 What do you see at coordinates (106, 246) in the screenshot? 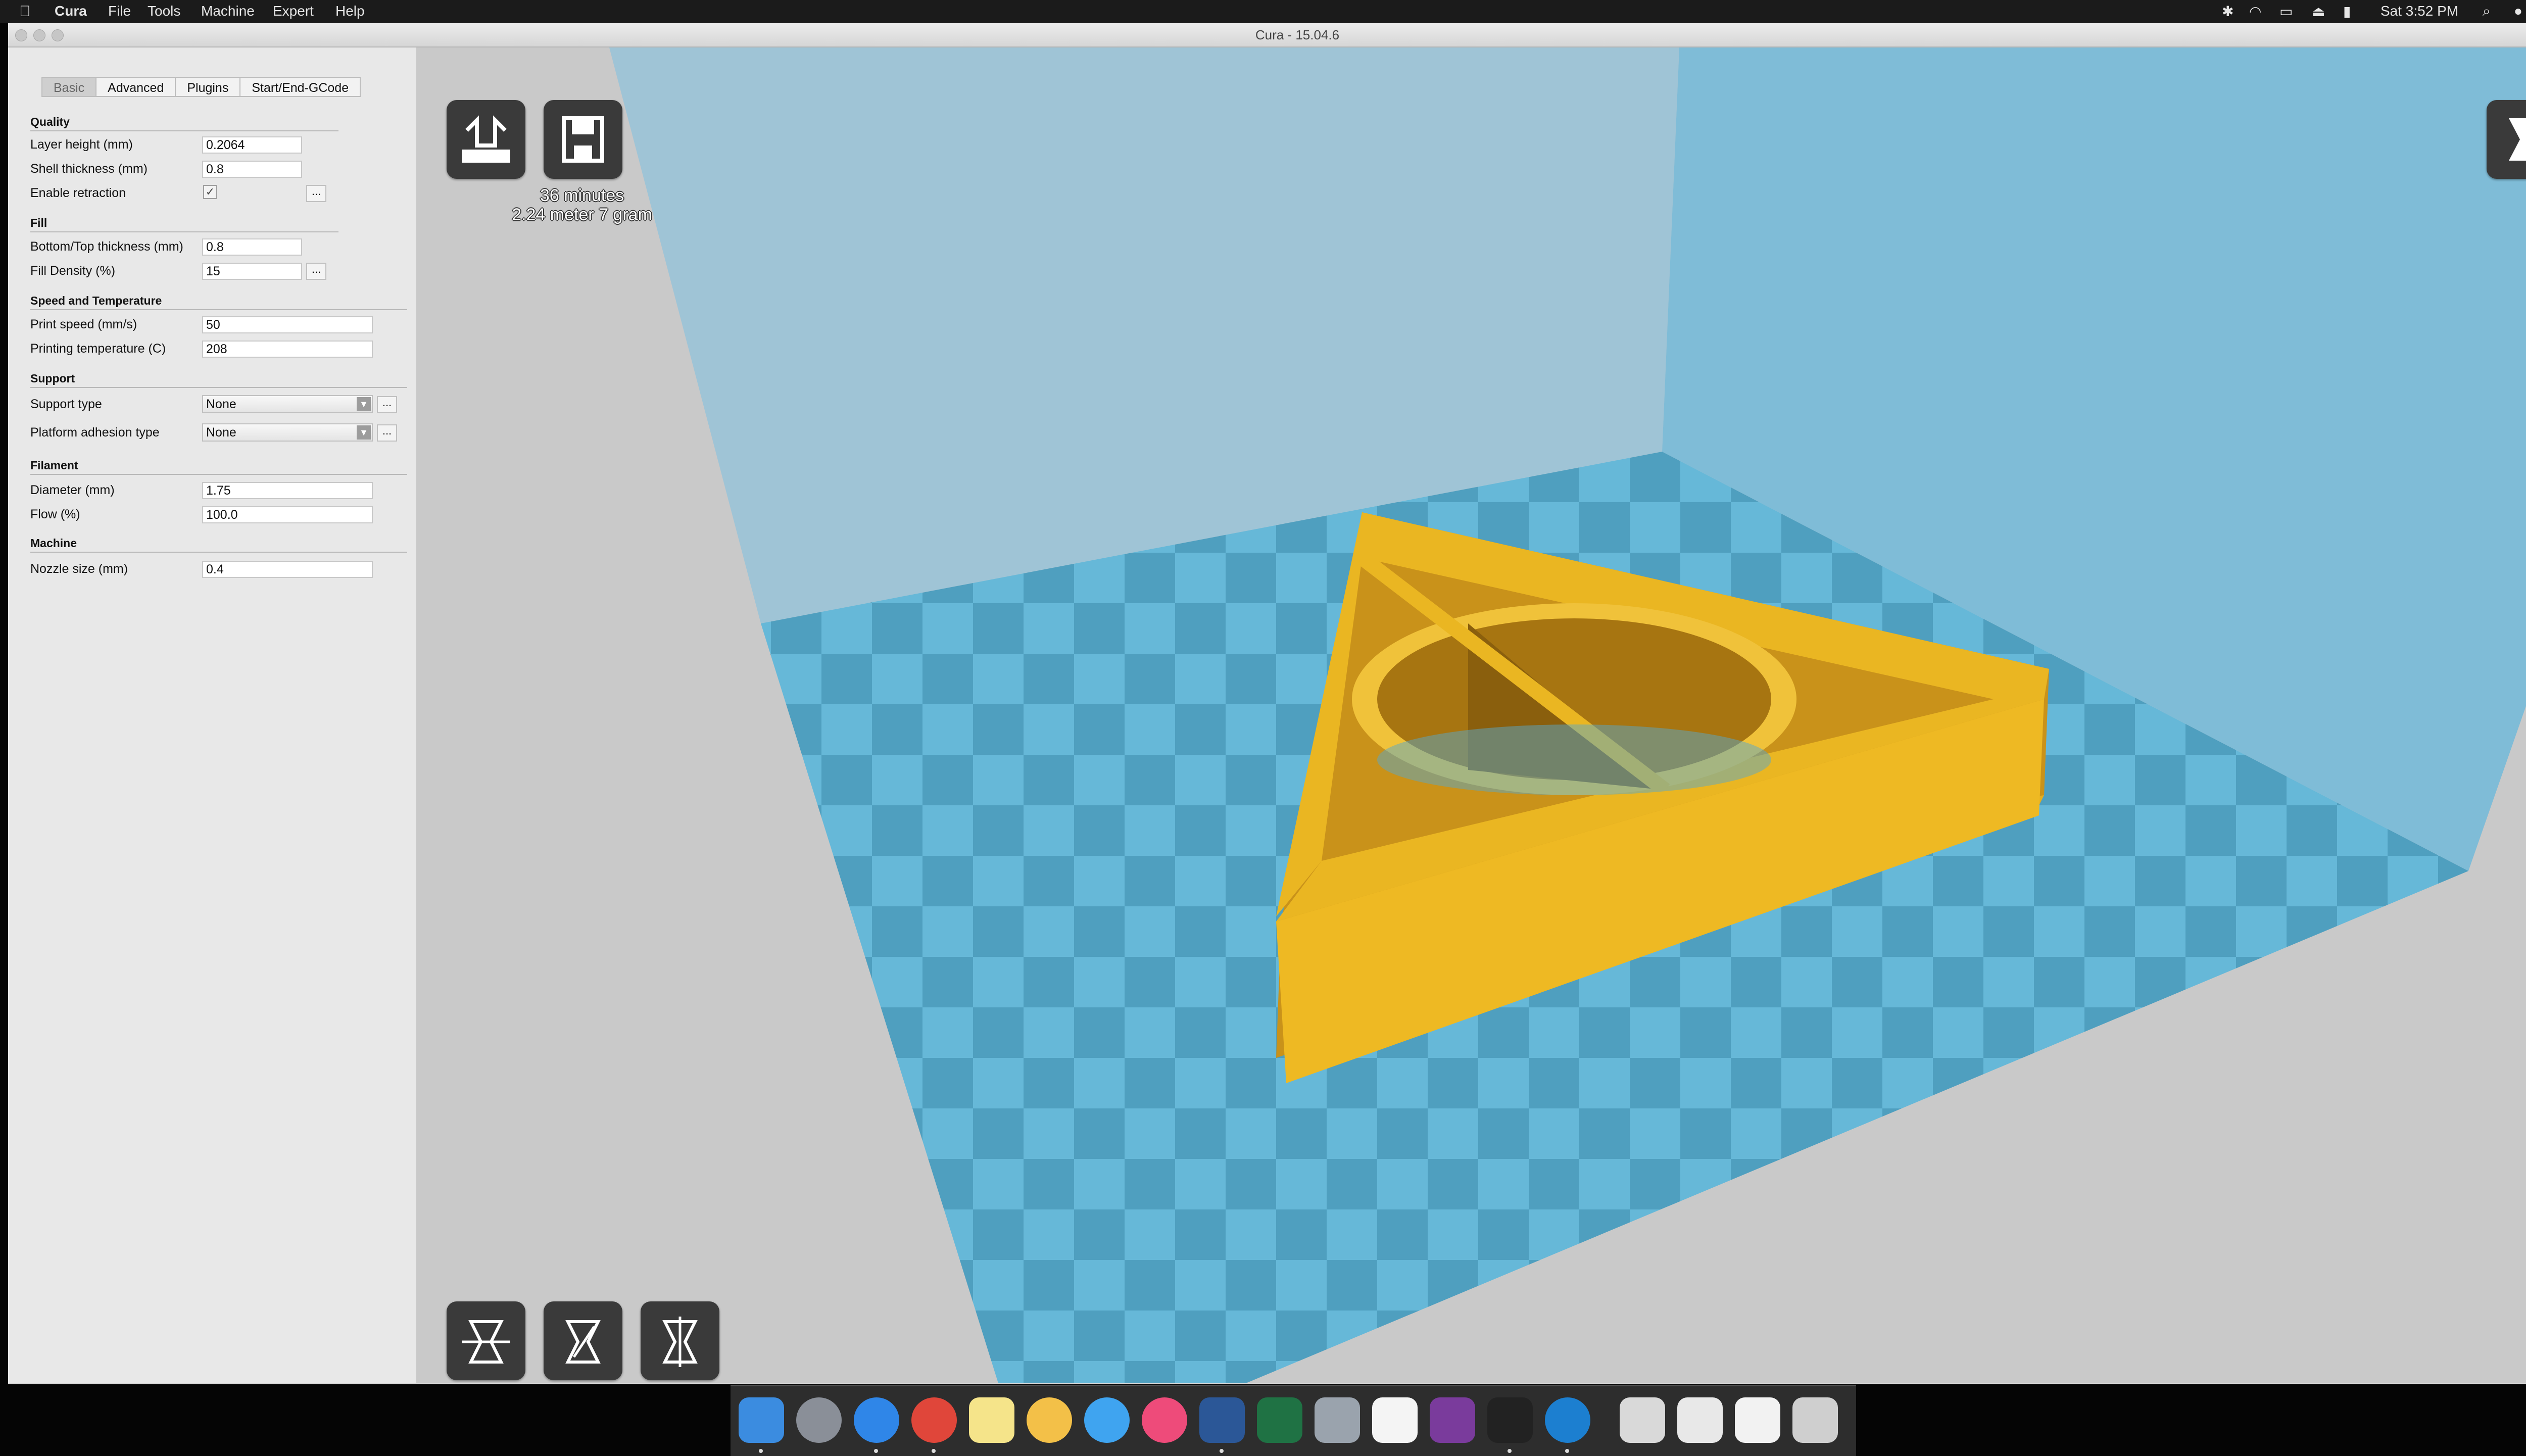
I see `bottom-top-thickness-label: Bottom/Top thickness (mm)` at bounding box center [106, 246].